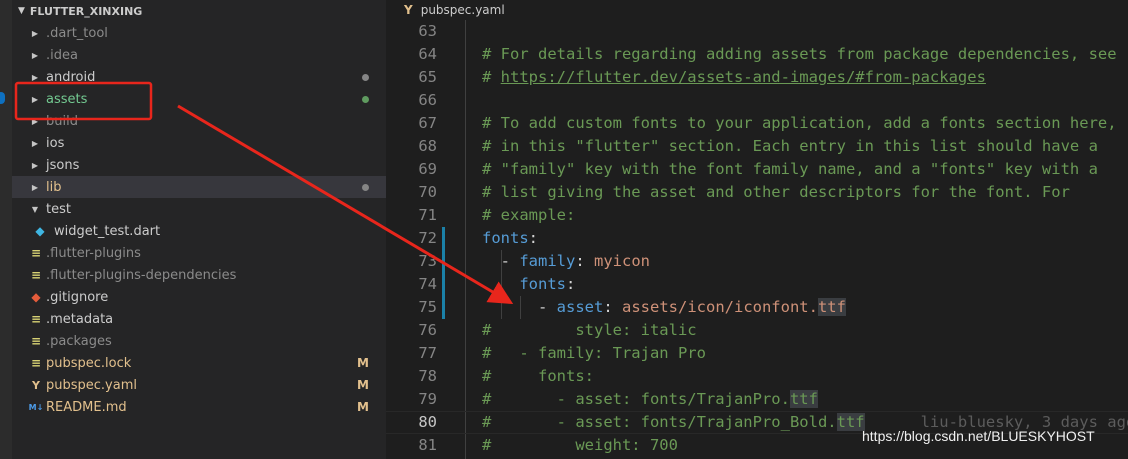 This screenshot has width=1128, height=459. I want to click on code-line: 71 # example:, so click(757, 215).